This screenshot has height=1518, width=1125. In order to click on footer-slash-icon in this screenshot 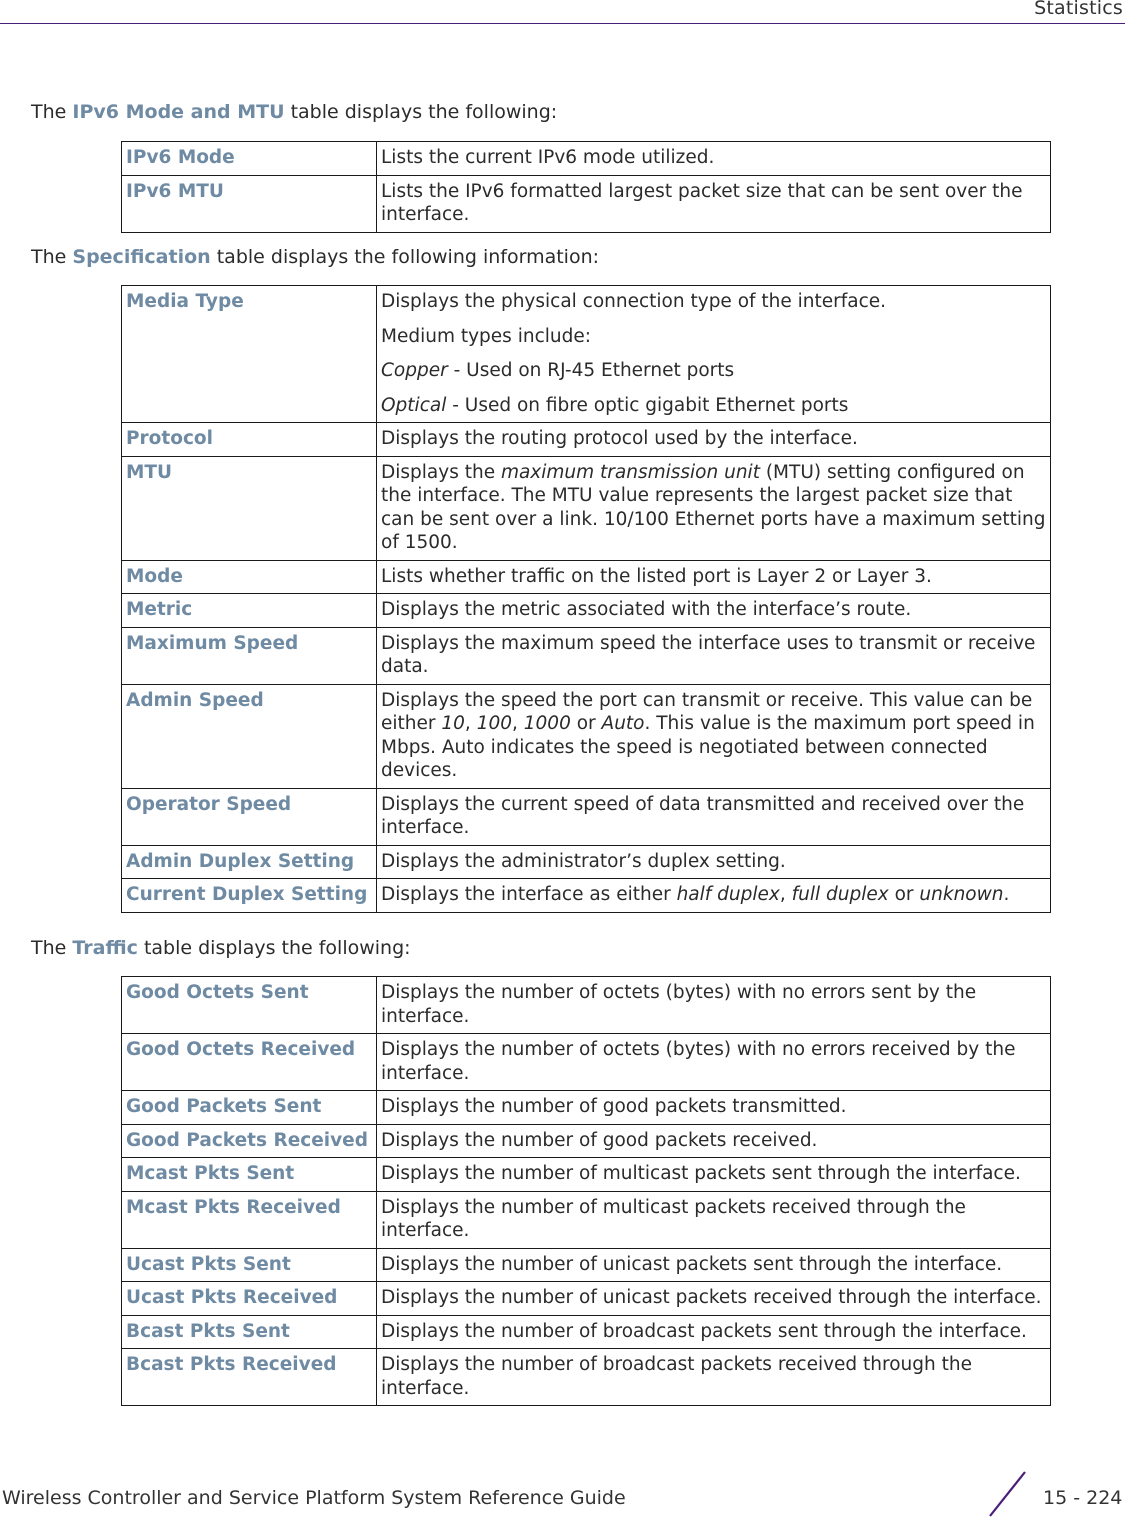, I will do `click(1007, 1494)`.